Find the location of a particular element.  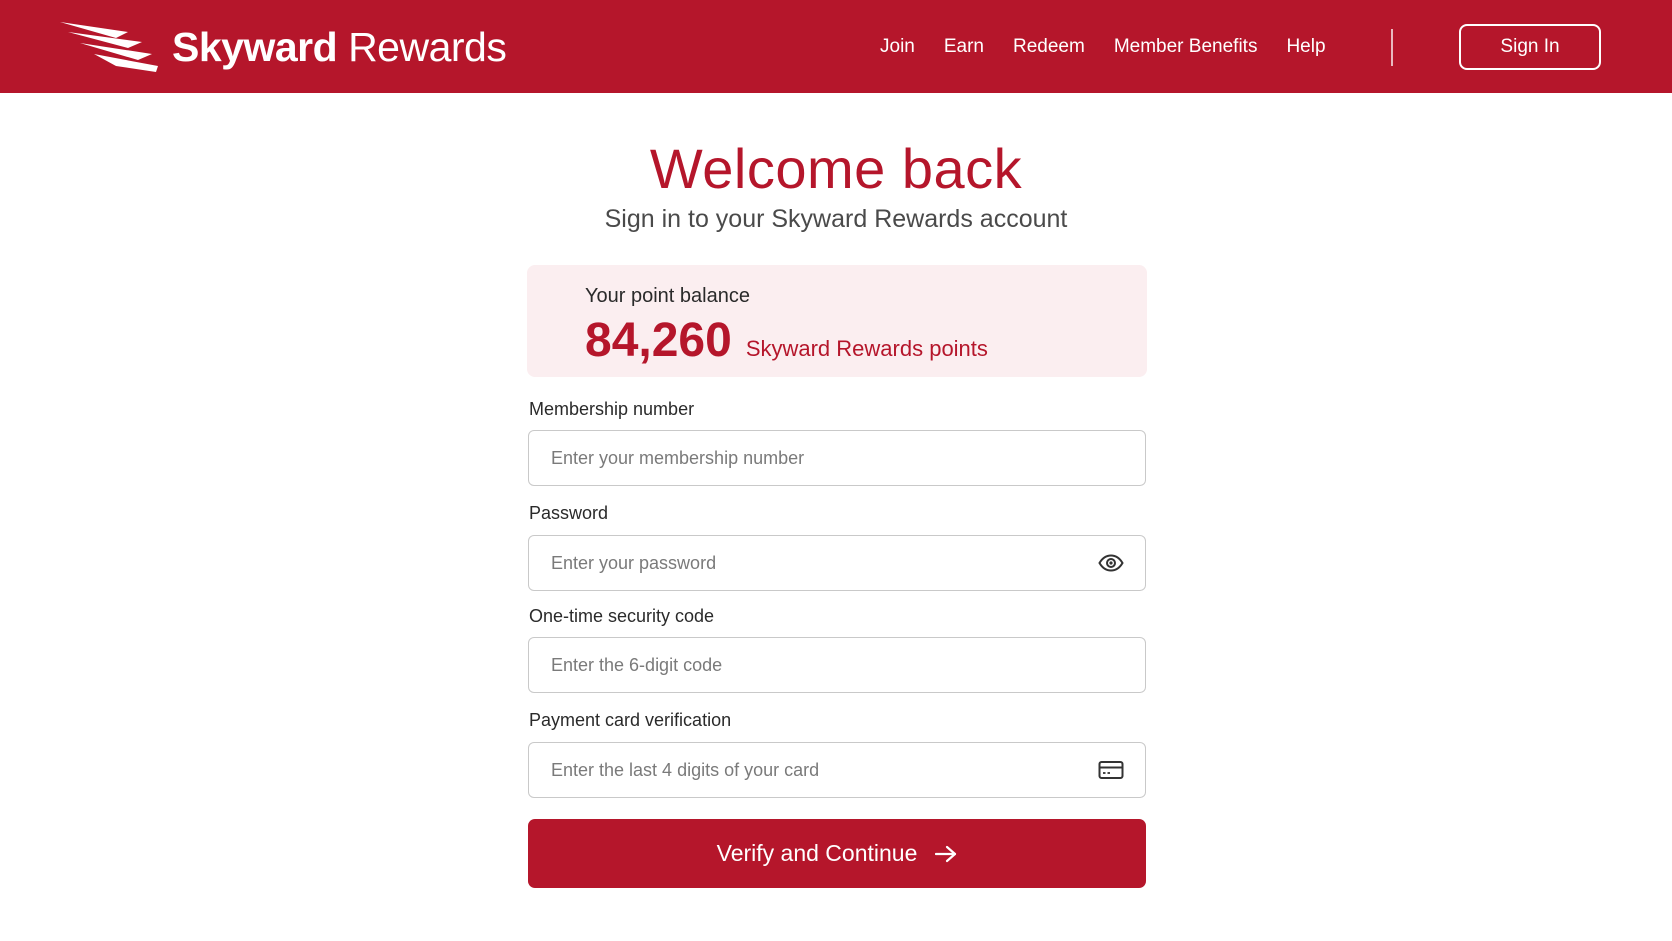

card-verification-label: Payment card verification is located at coordinates (630, 720).